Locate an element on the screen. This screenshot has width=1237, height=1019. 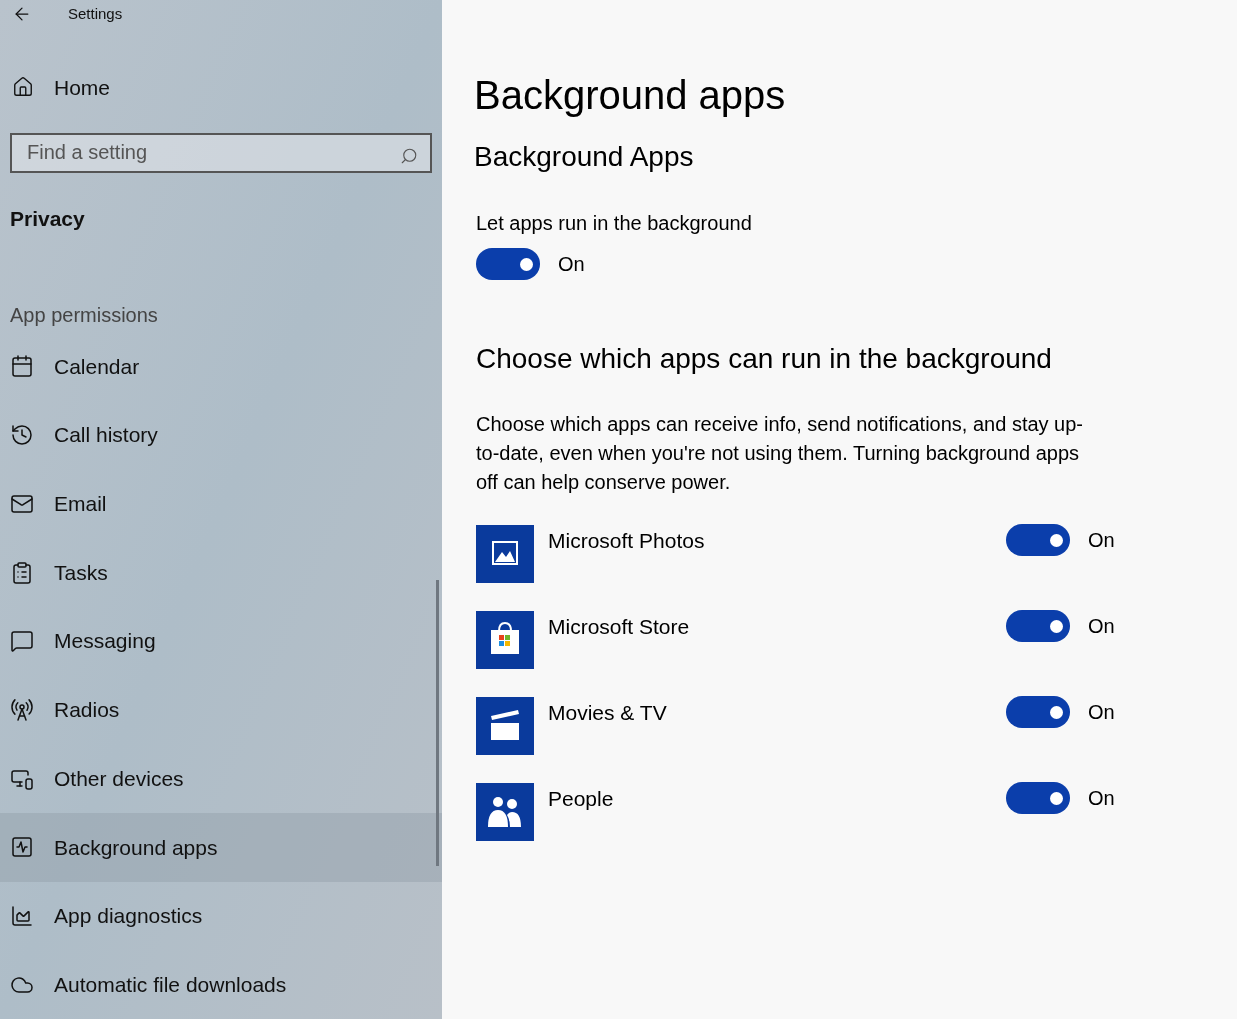
app-name: People is located at coordinates (581, 799).